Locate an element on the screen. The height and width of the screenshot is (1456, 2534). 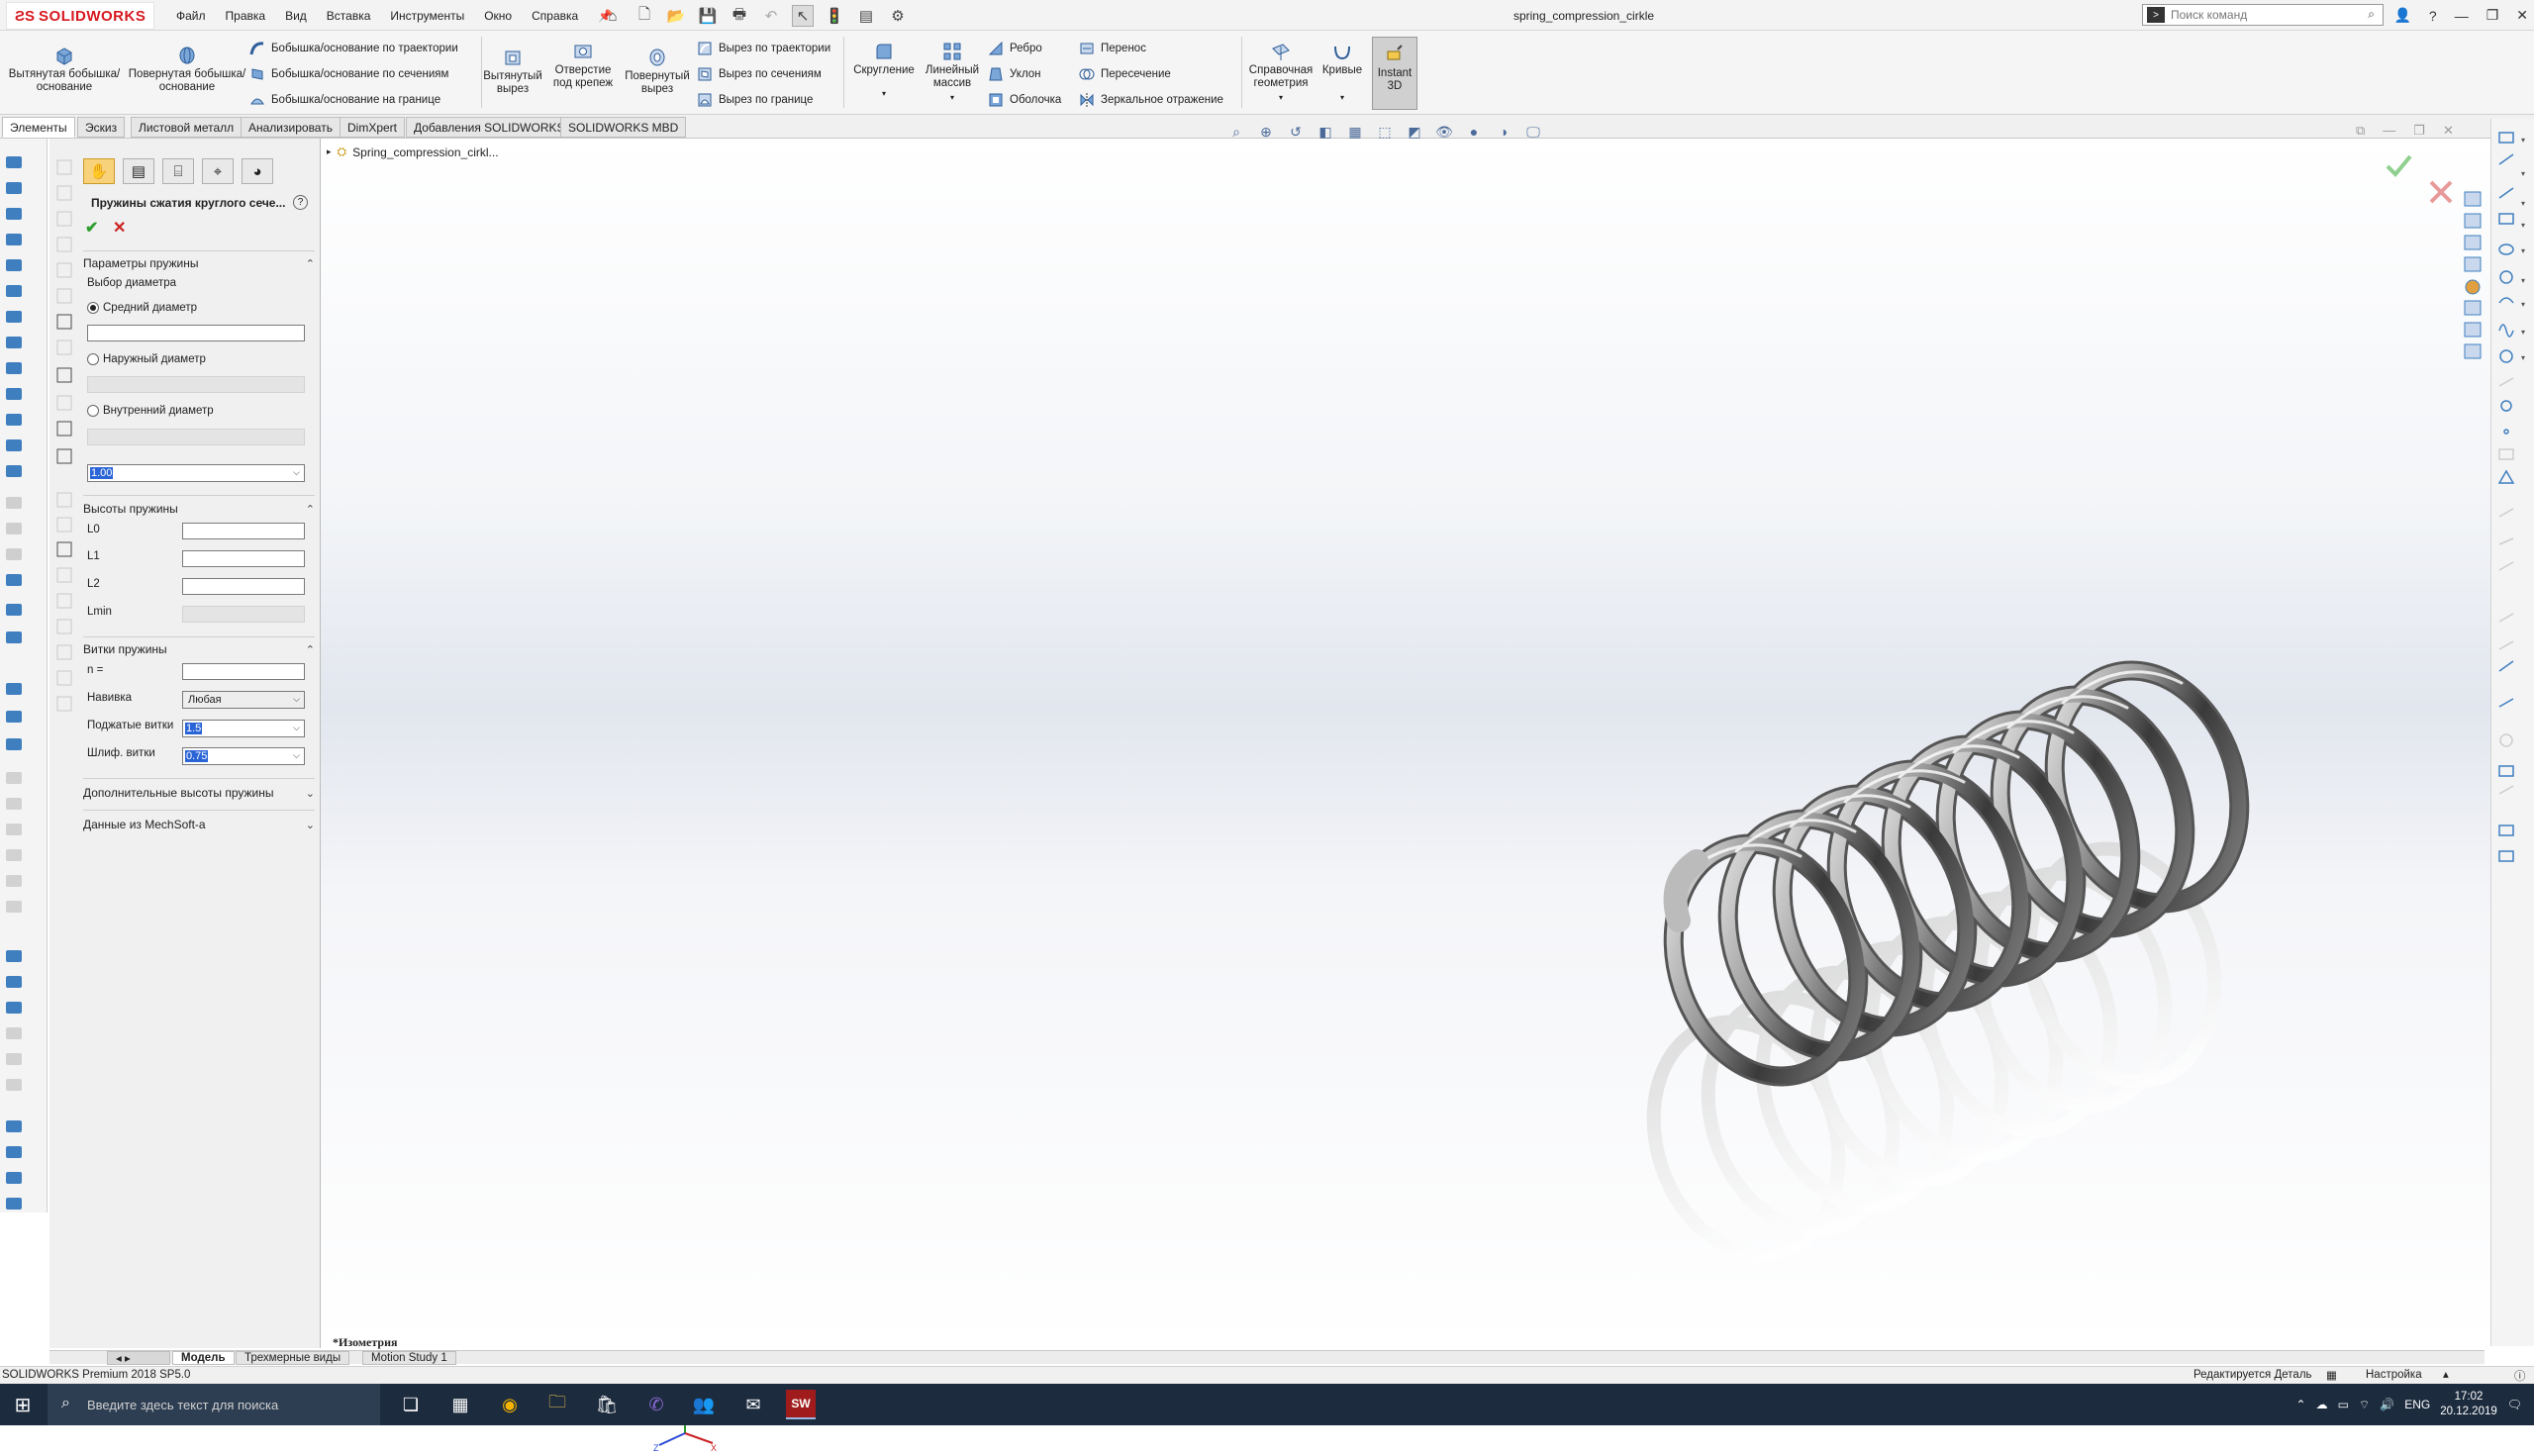
print-icon: 🖶 is located at coordinates (739, 16).